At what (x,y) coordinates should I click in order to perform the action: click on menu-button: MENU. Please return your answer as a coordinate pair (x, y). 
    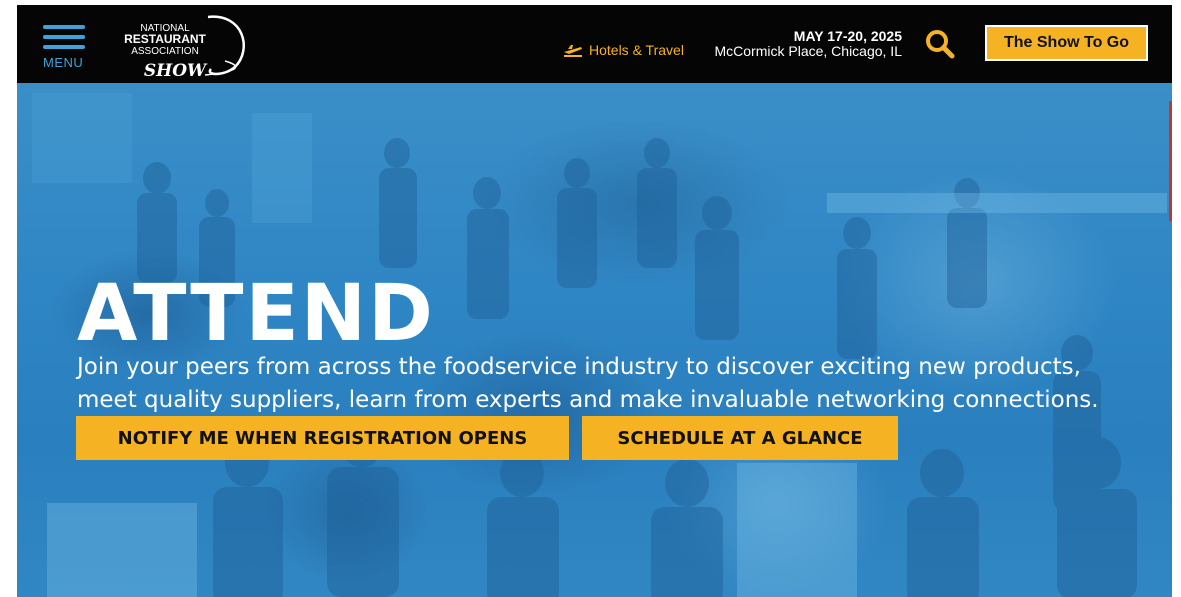
    Looking at the image, I should click on (67, 50).